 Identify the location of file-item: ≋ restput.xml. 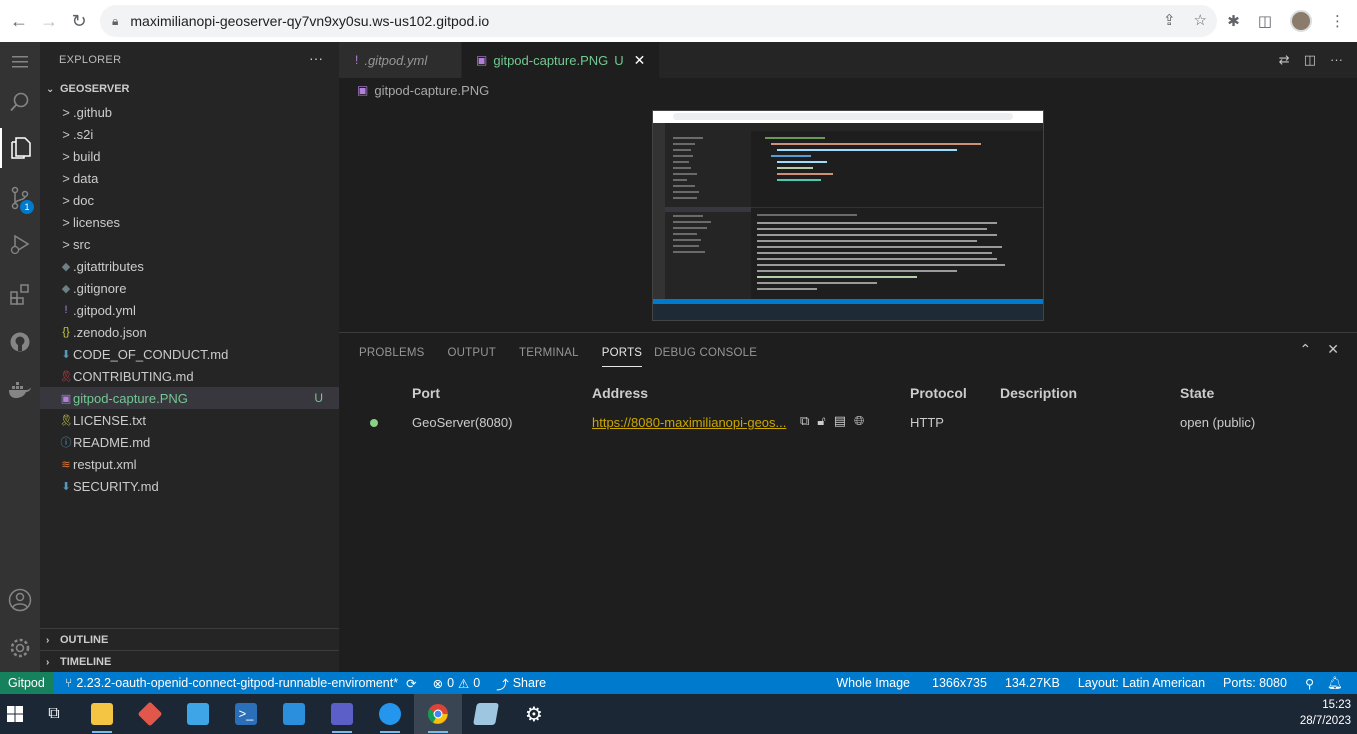
(189, 464).